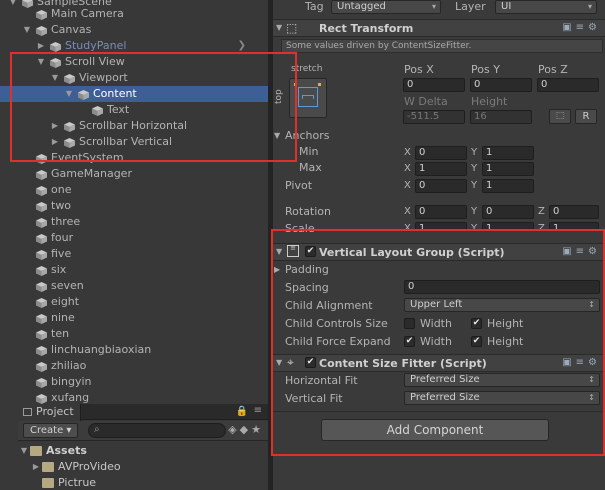 The width and height of the screenshot is (605, 490). Describe the element at coordinates (233, 429) in the screenshot. I see `filter-type-icon: ◈` at that location.